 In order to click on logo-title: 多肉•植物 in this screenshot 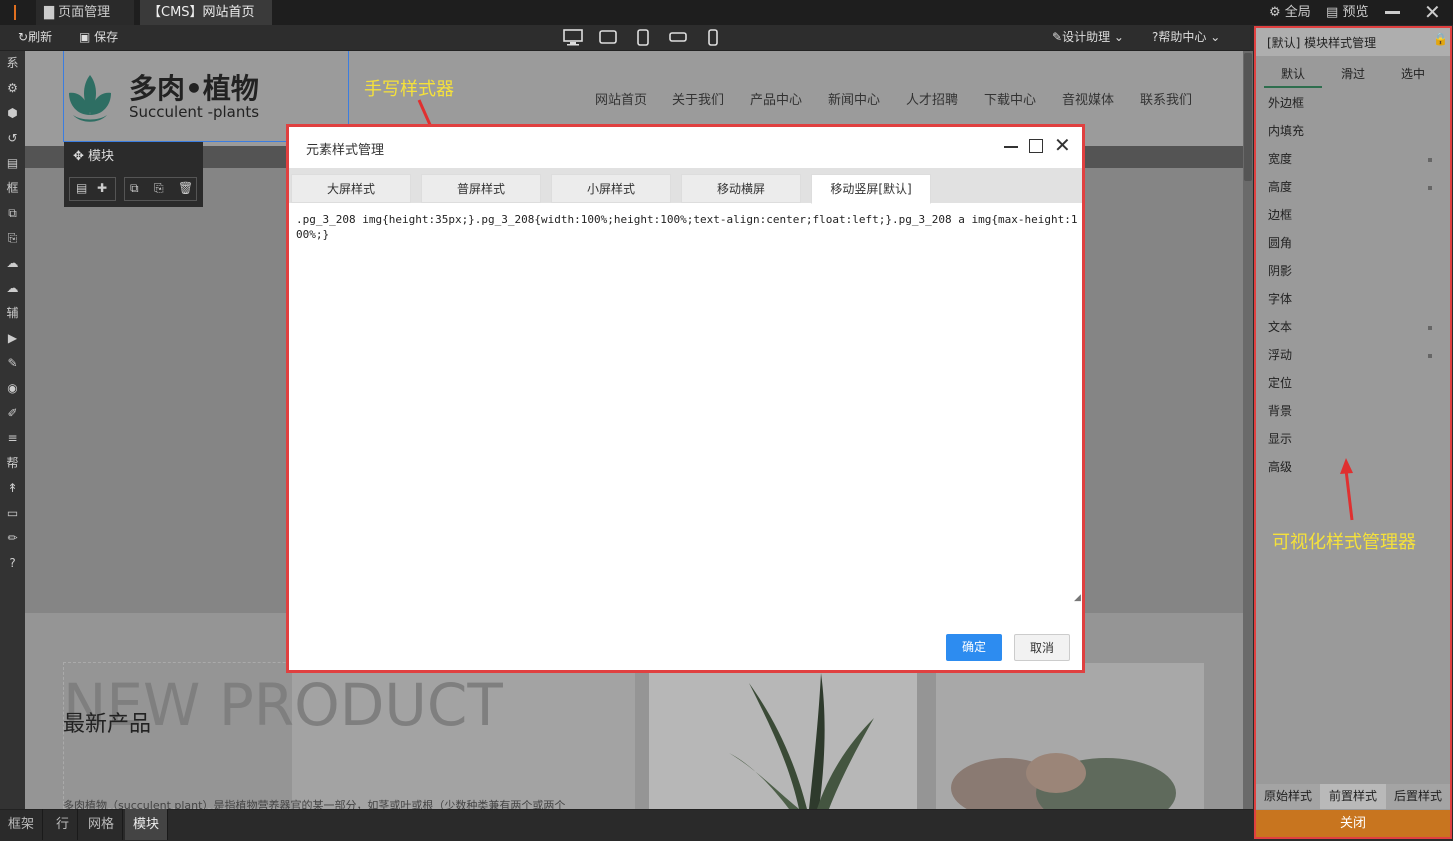, I will do `click(194, 88)`.